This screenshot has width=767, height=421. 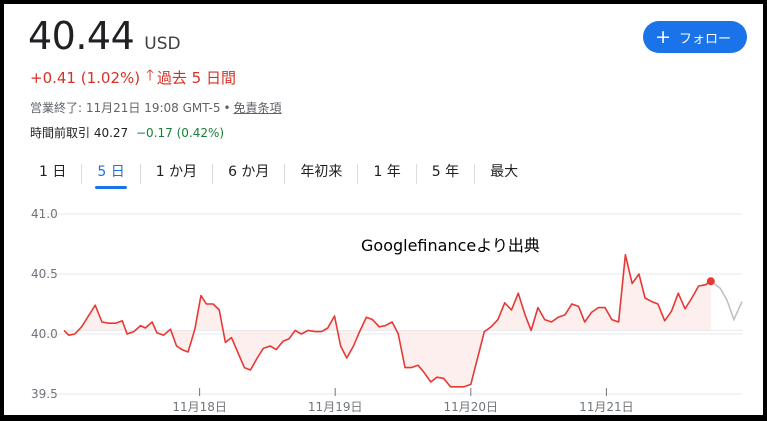 I want to click on price-change: +0.41 (1.02%), so click(x=85, y=77).